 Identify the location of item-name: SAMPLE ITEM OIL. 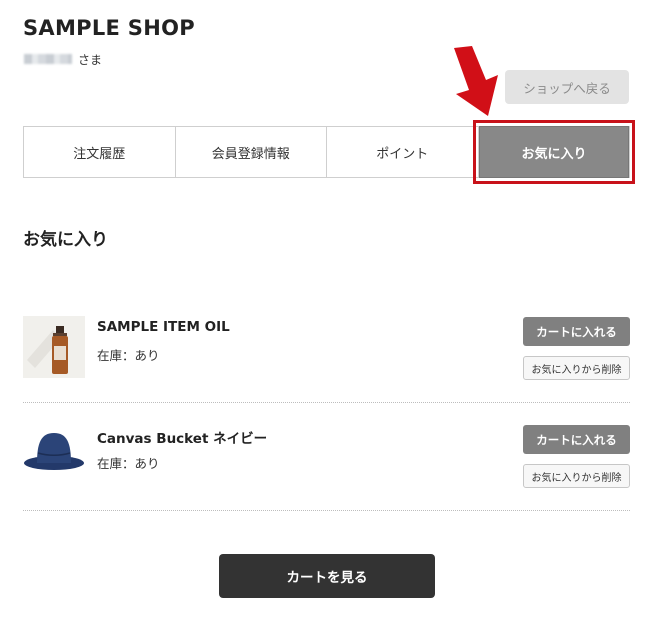
(163, 327).